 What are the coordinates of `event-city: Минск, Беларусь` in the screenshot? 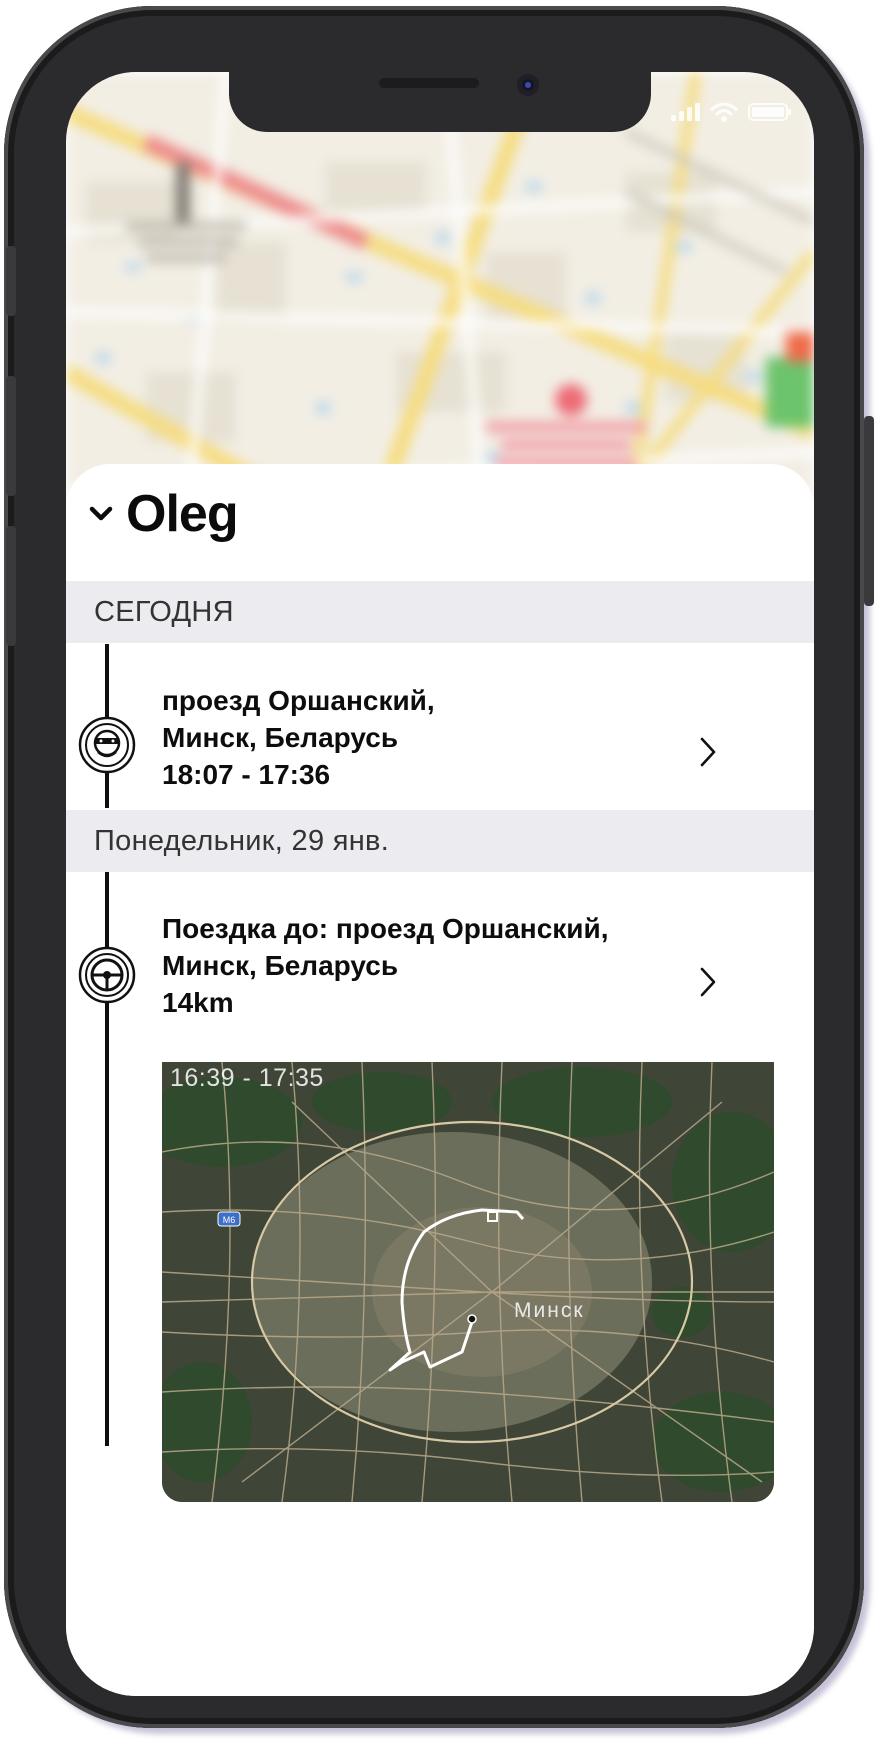 It's located at (280, 737).